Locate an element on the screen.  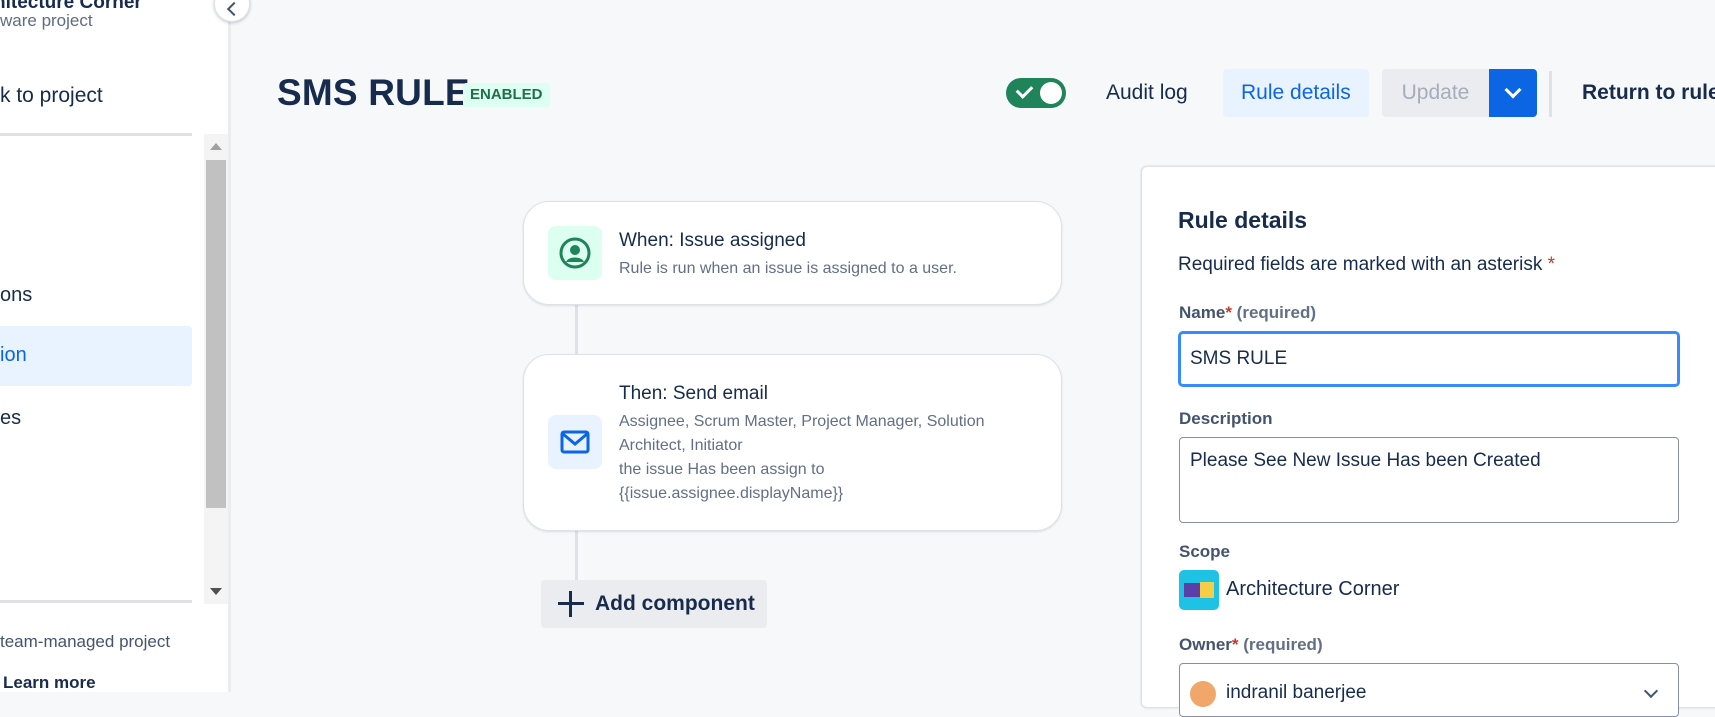
rule-name-input is located at coordinates (1429, 359).